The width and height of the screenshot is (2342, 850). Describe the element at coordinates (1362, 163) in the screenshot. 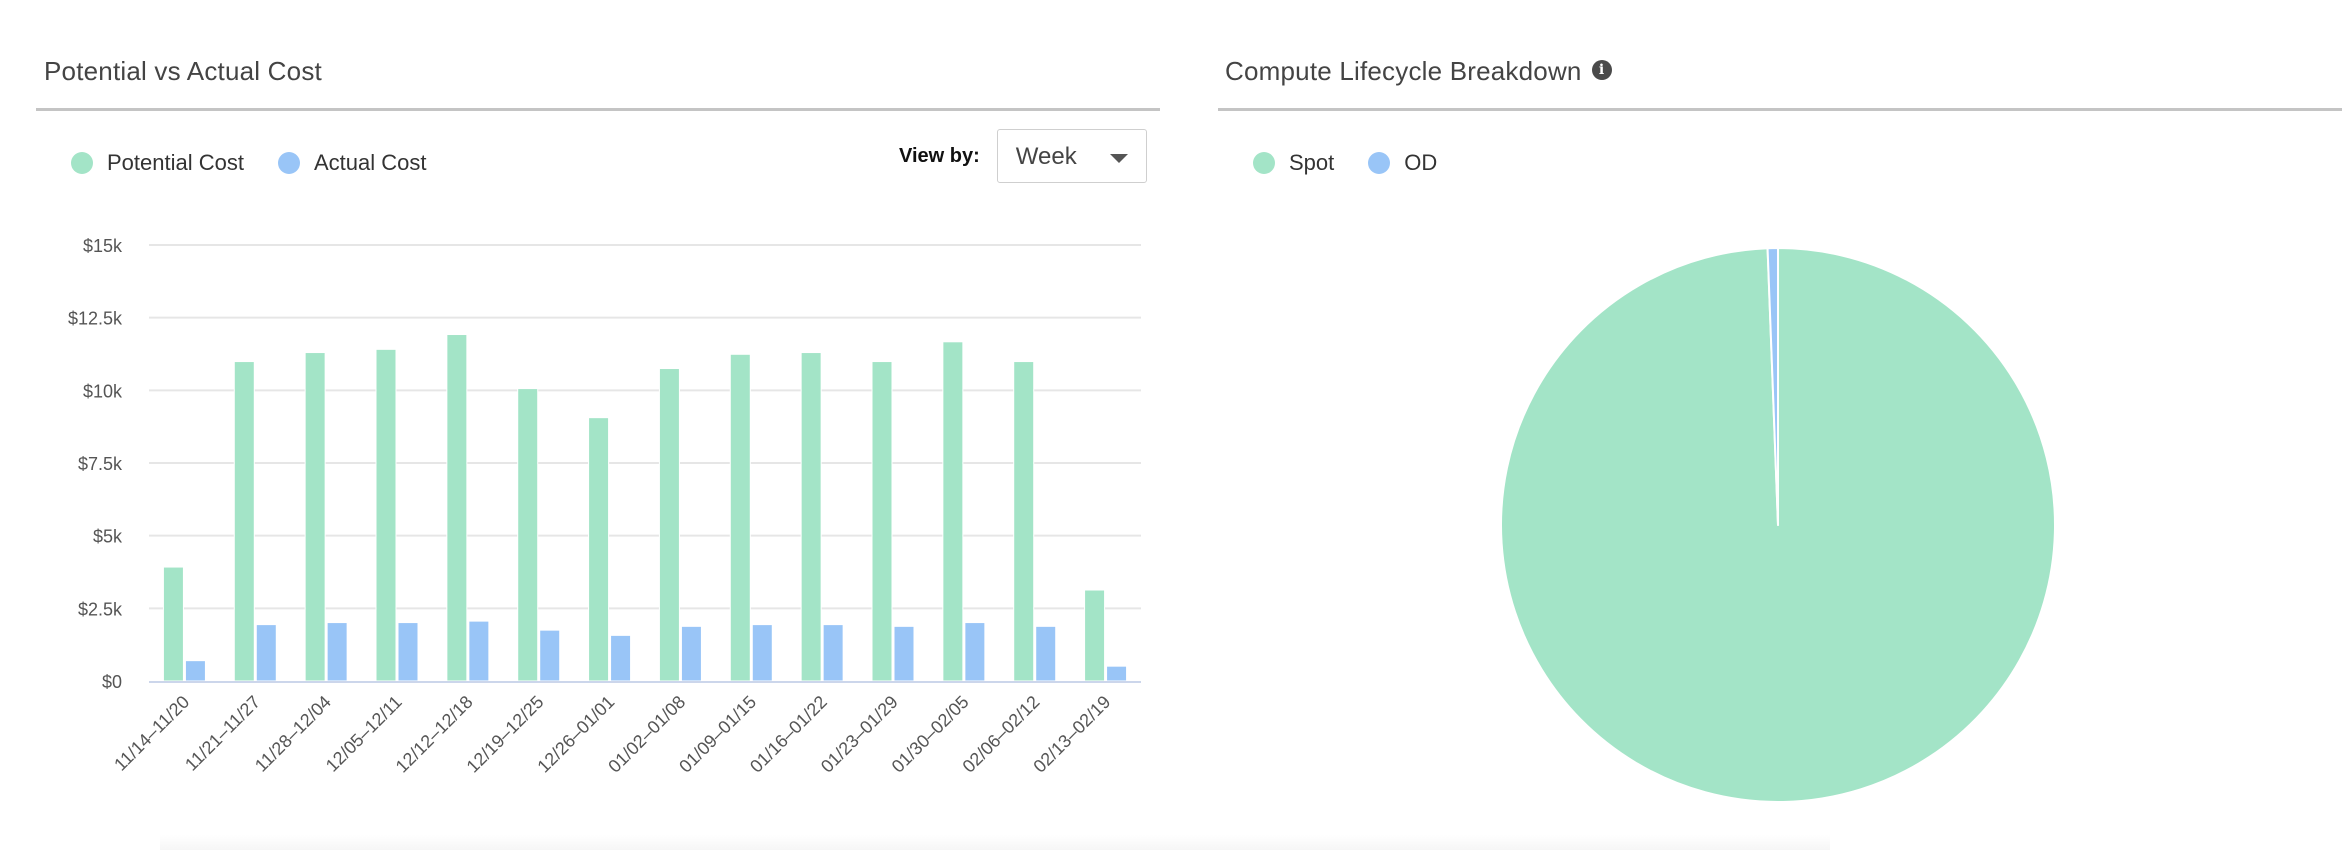

I see `pie-legend: Spot OD` at that location.